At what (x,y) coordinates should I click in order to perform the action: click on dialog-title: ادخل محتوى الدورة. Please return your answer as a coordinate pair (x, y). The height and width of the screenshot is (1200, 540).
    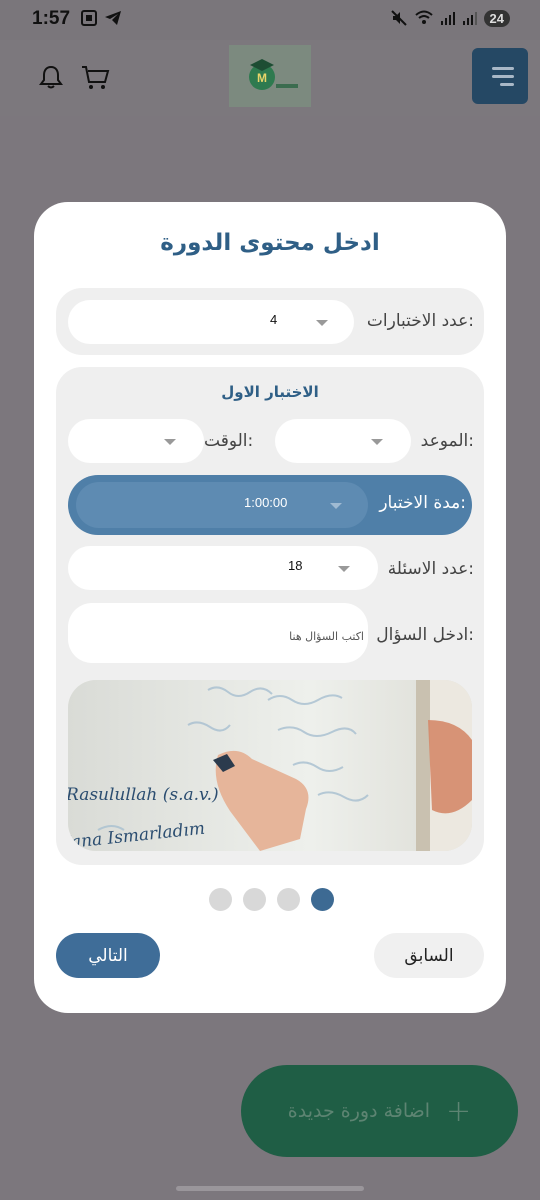
    Looking at the image, I should click on (270, 243).